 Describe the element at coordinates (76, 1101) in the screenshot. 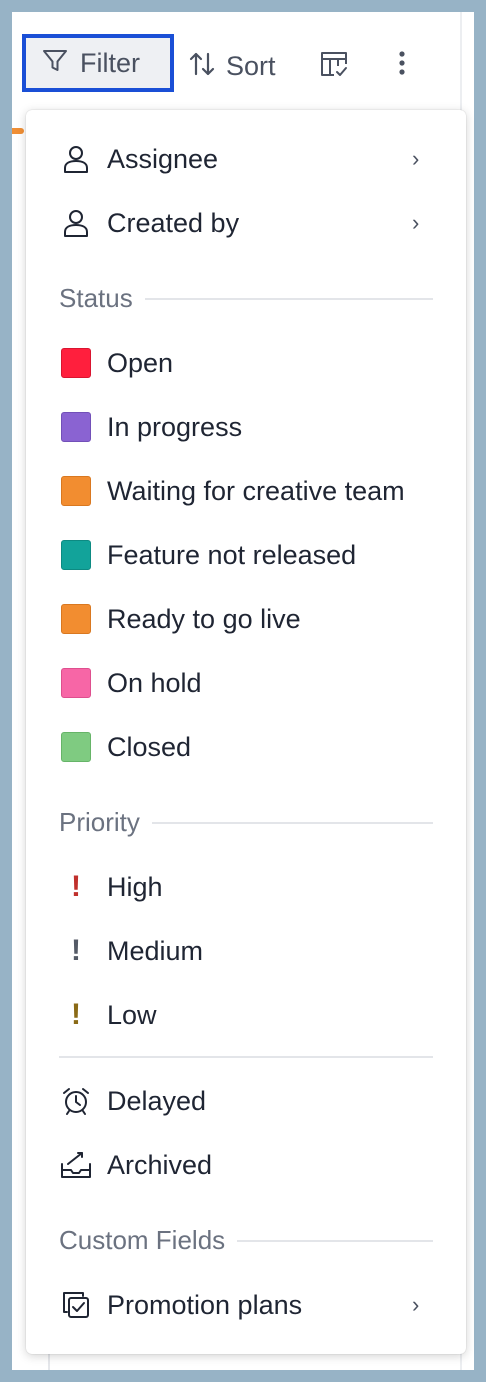

I see `alarm-clock-icon` at that location.